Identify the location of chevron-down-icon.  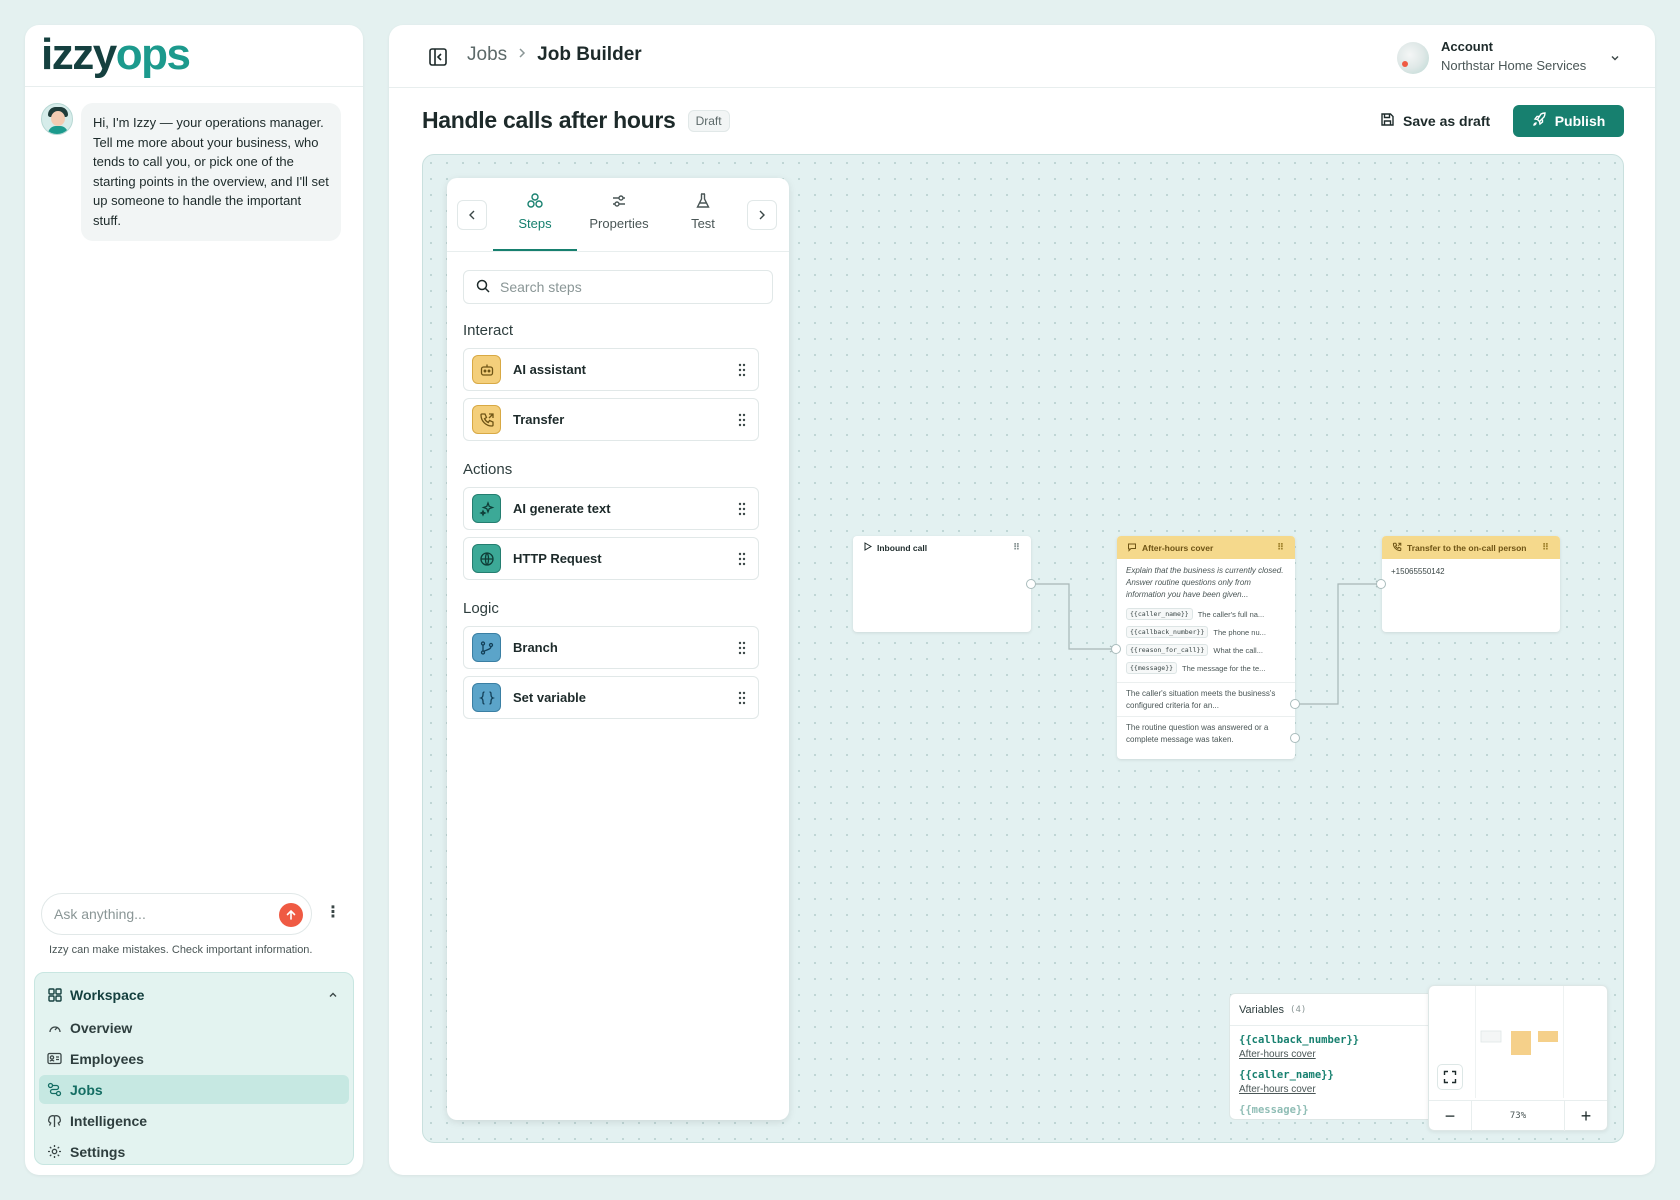
(1615, 60).